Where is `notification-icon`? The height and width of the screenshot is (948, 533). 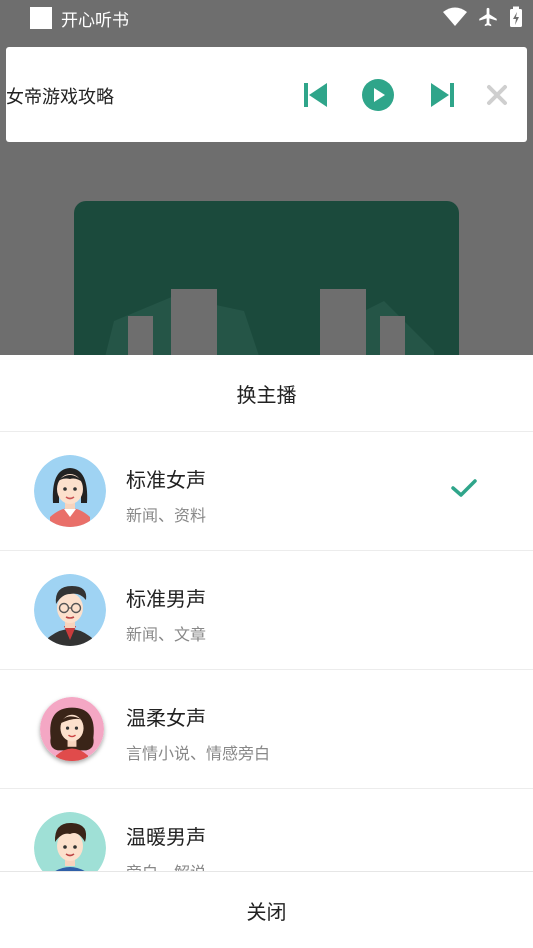 notification-icon is located at coordinates (41, 18).